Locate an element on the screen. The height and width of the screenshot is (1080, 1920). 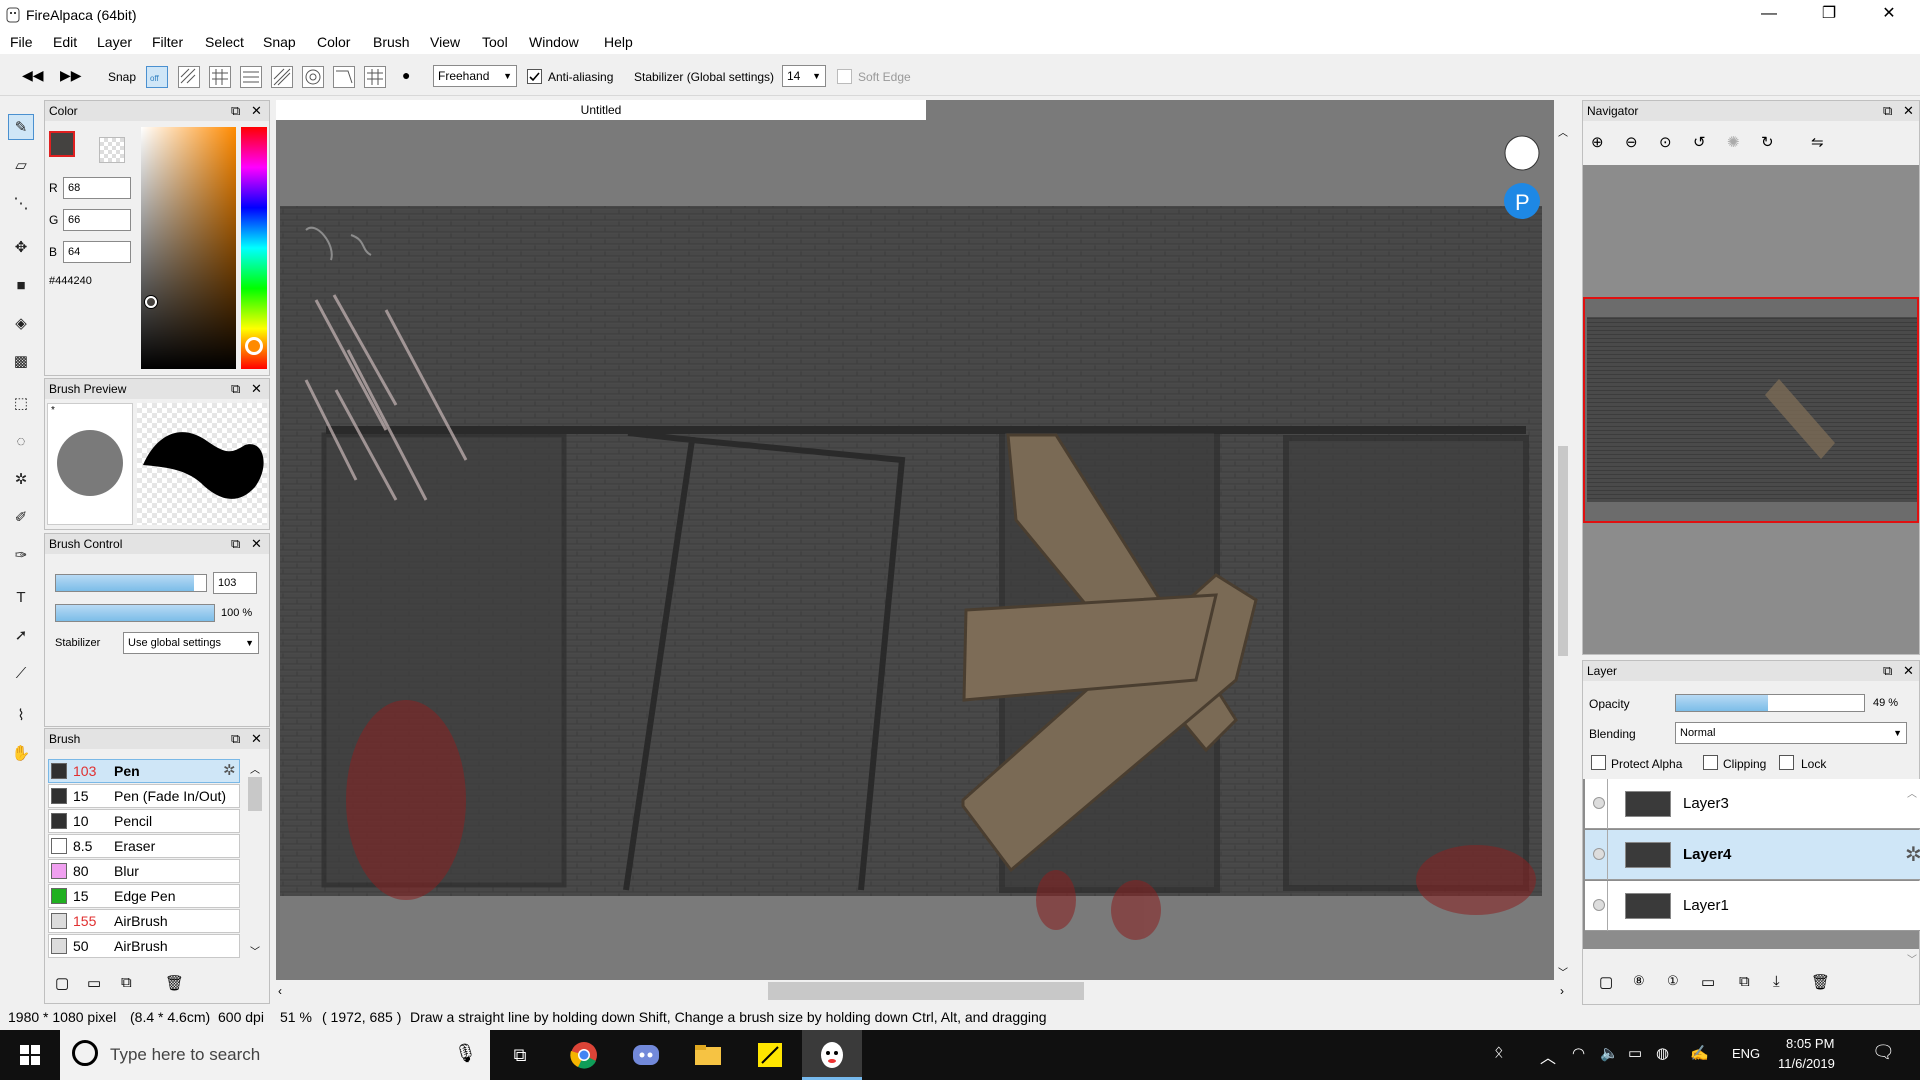
snap-perspective-icon is located at coordinates (282, 77).